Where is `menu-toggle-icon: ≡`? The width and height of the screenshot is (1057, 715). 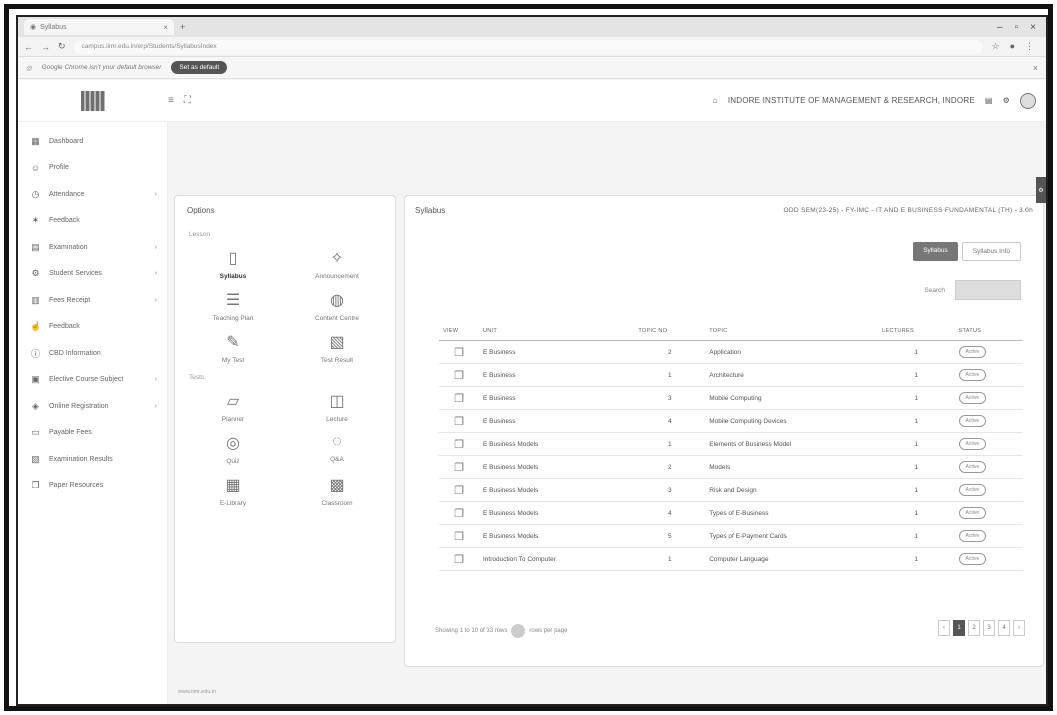 menu-toggle-icon: ≡ is located at coordinates (171, 100).